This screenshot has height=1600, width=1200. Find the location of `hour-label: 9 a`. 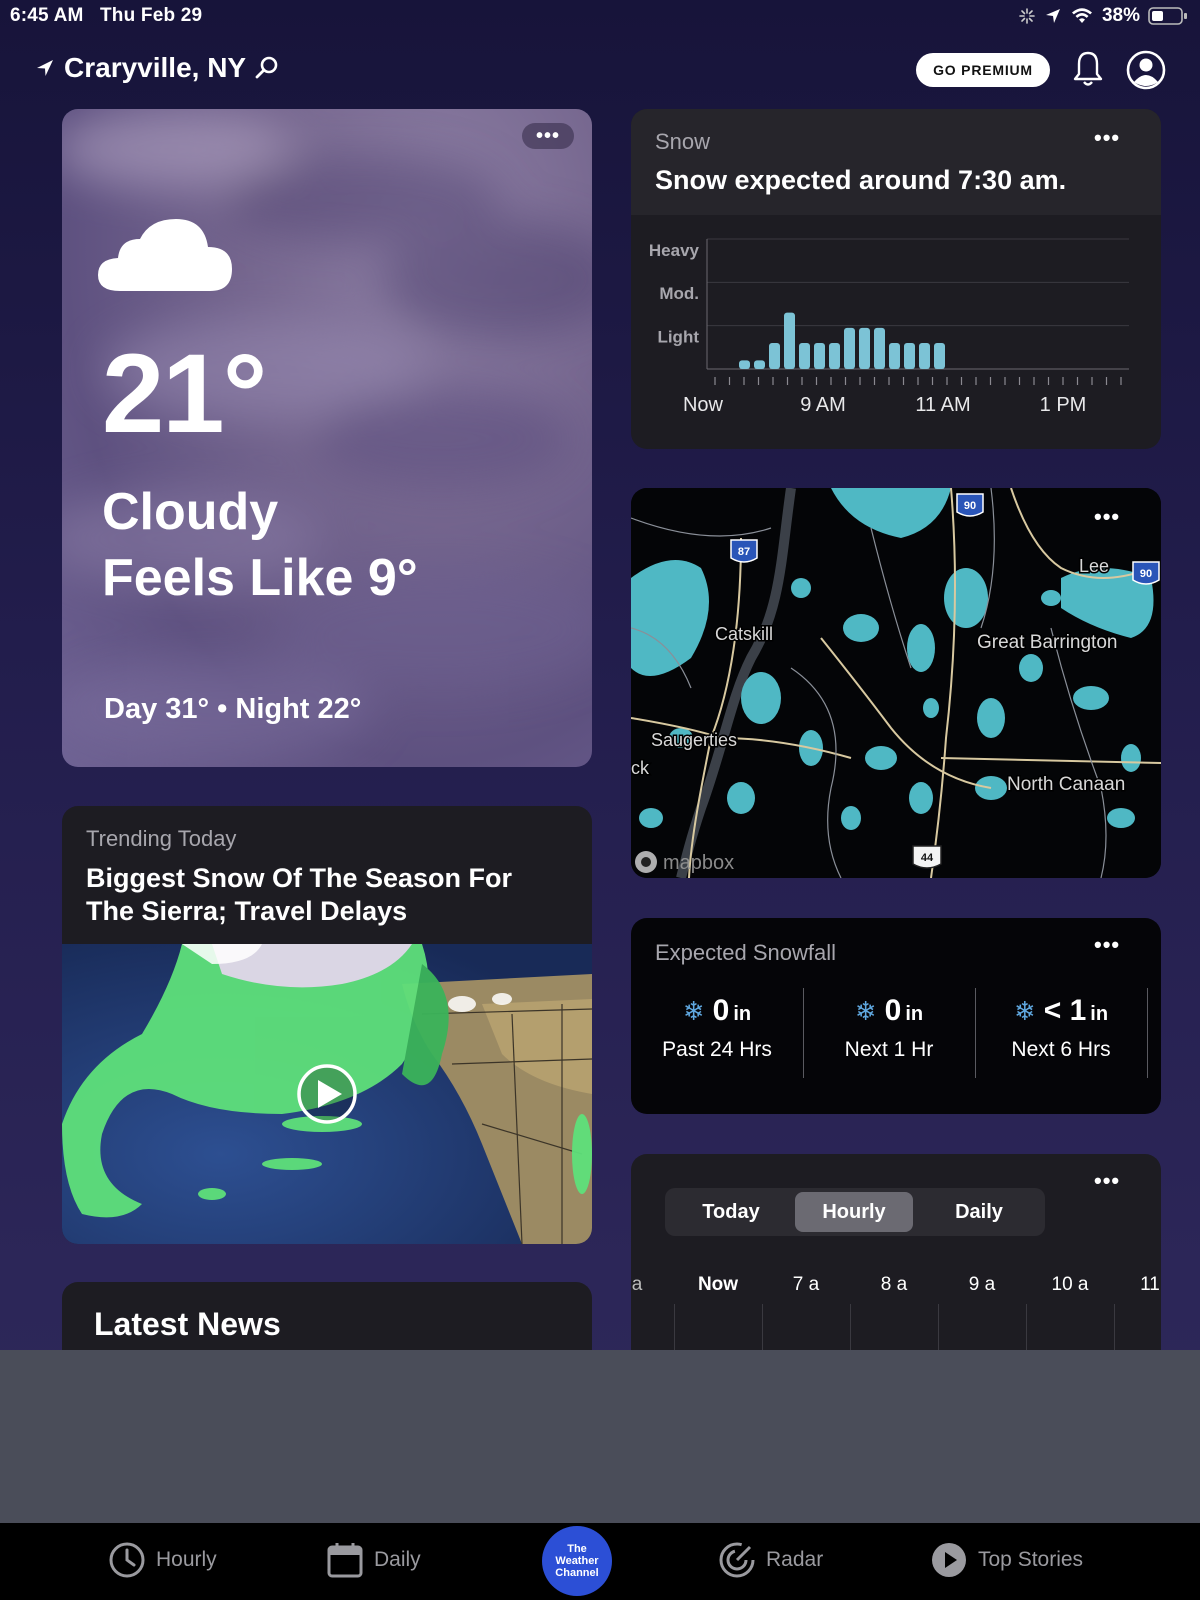

hour-label: 9 a is located at coordinates (982, 1284).